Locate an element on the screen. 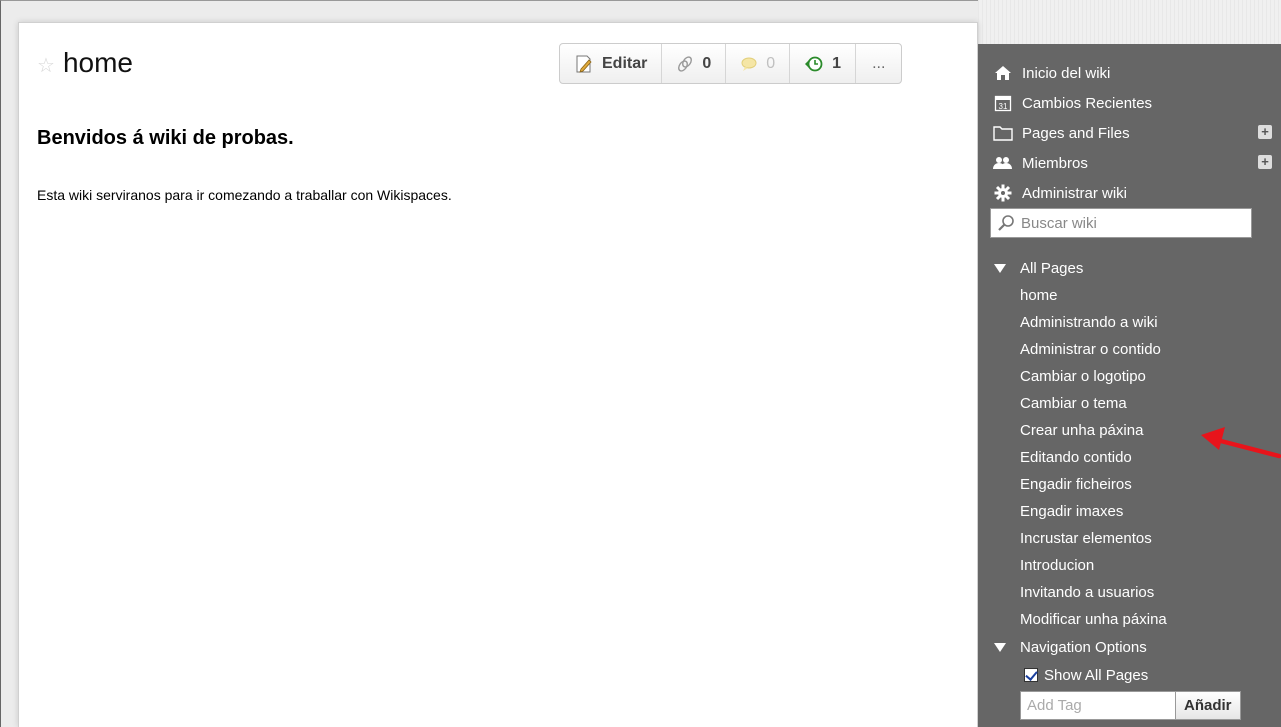 Image resolution: width=1281 pixels, height=727 pixels. search-icon is located at coordinates (1006, 223).